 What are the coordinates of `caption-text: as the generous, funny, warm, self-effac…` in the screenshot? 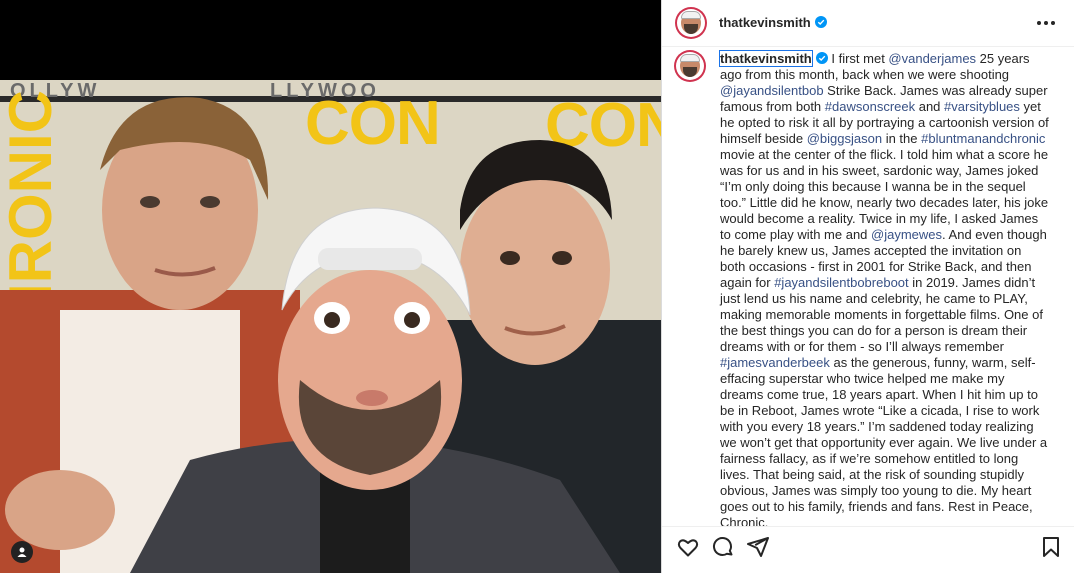 It's located at (884, 440).